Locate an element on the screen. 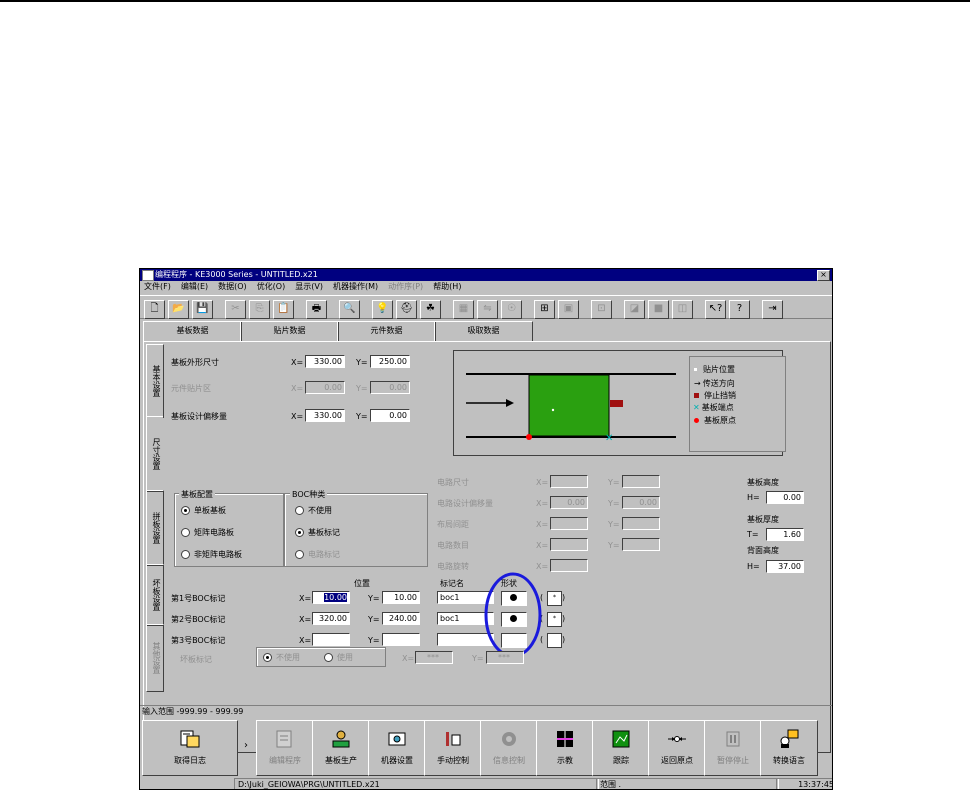 This screenshot has width=970, height=790. save-icon: 💾 is located at coordinates (202, 309).